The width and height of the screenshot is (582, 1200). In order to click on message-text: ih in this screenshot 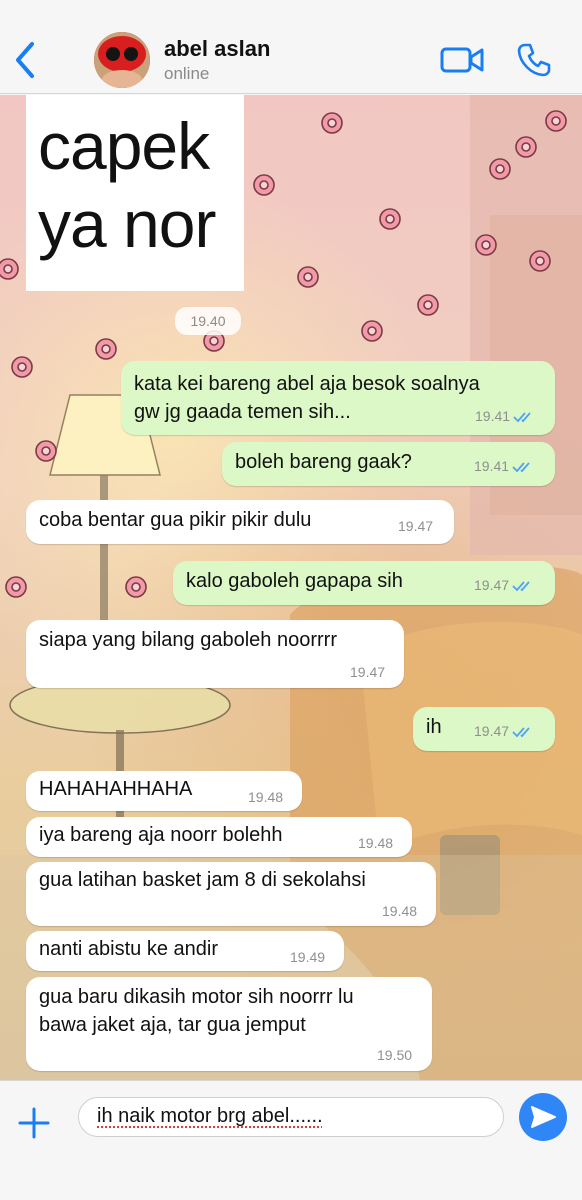, I will do `click(434, 727)`.